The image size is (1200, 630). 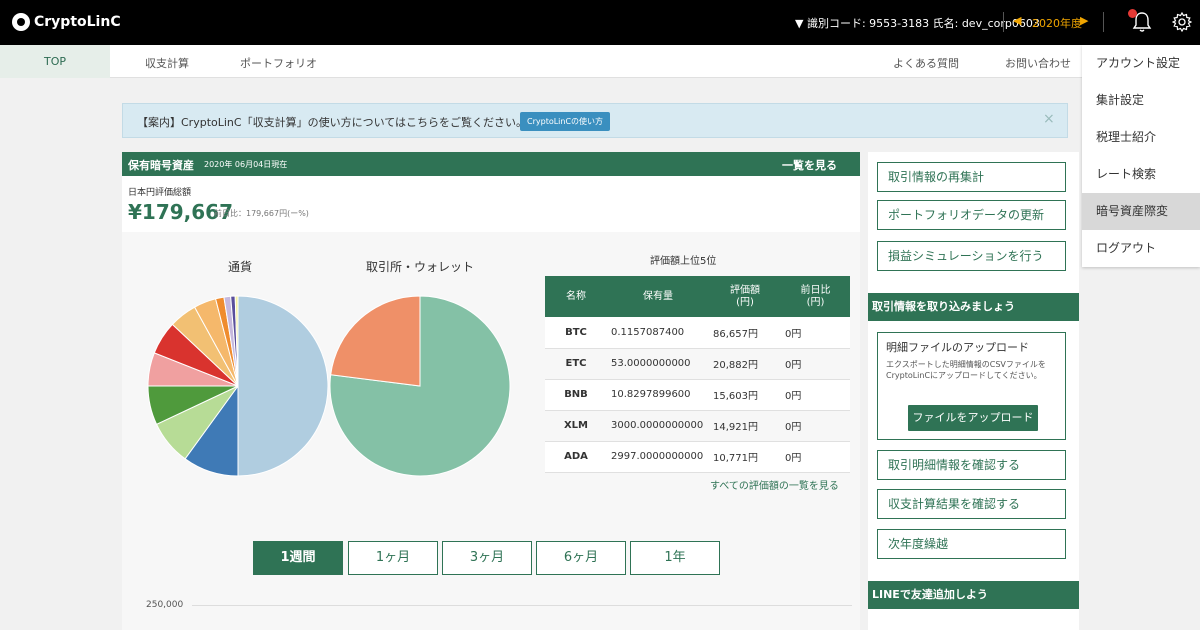 I want to click on account-menu: アカウント設定 集計設定 税理士紹介 レート検索 暗号資産際変 ログアウト, so click(x=1141, y=156).